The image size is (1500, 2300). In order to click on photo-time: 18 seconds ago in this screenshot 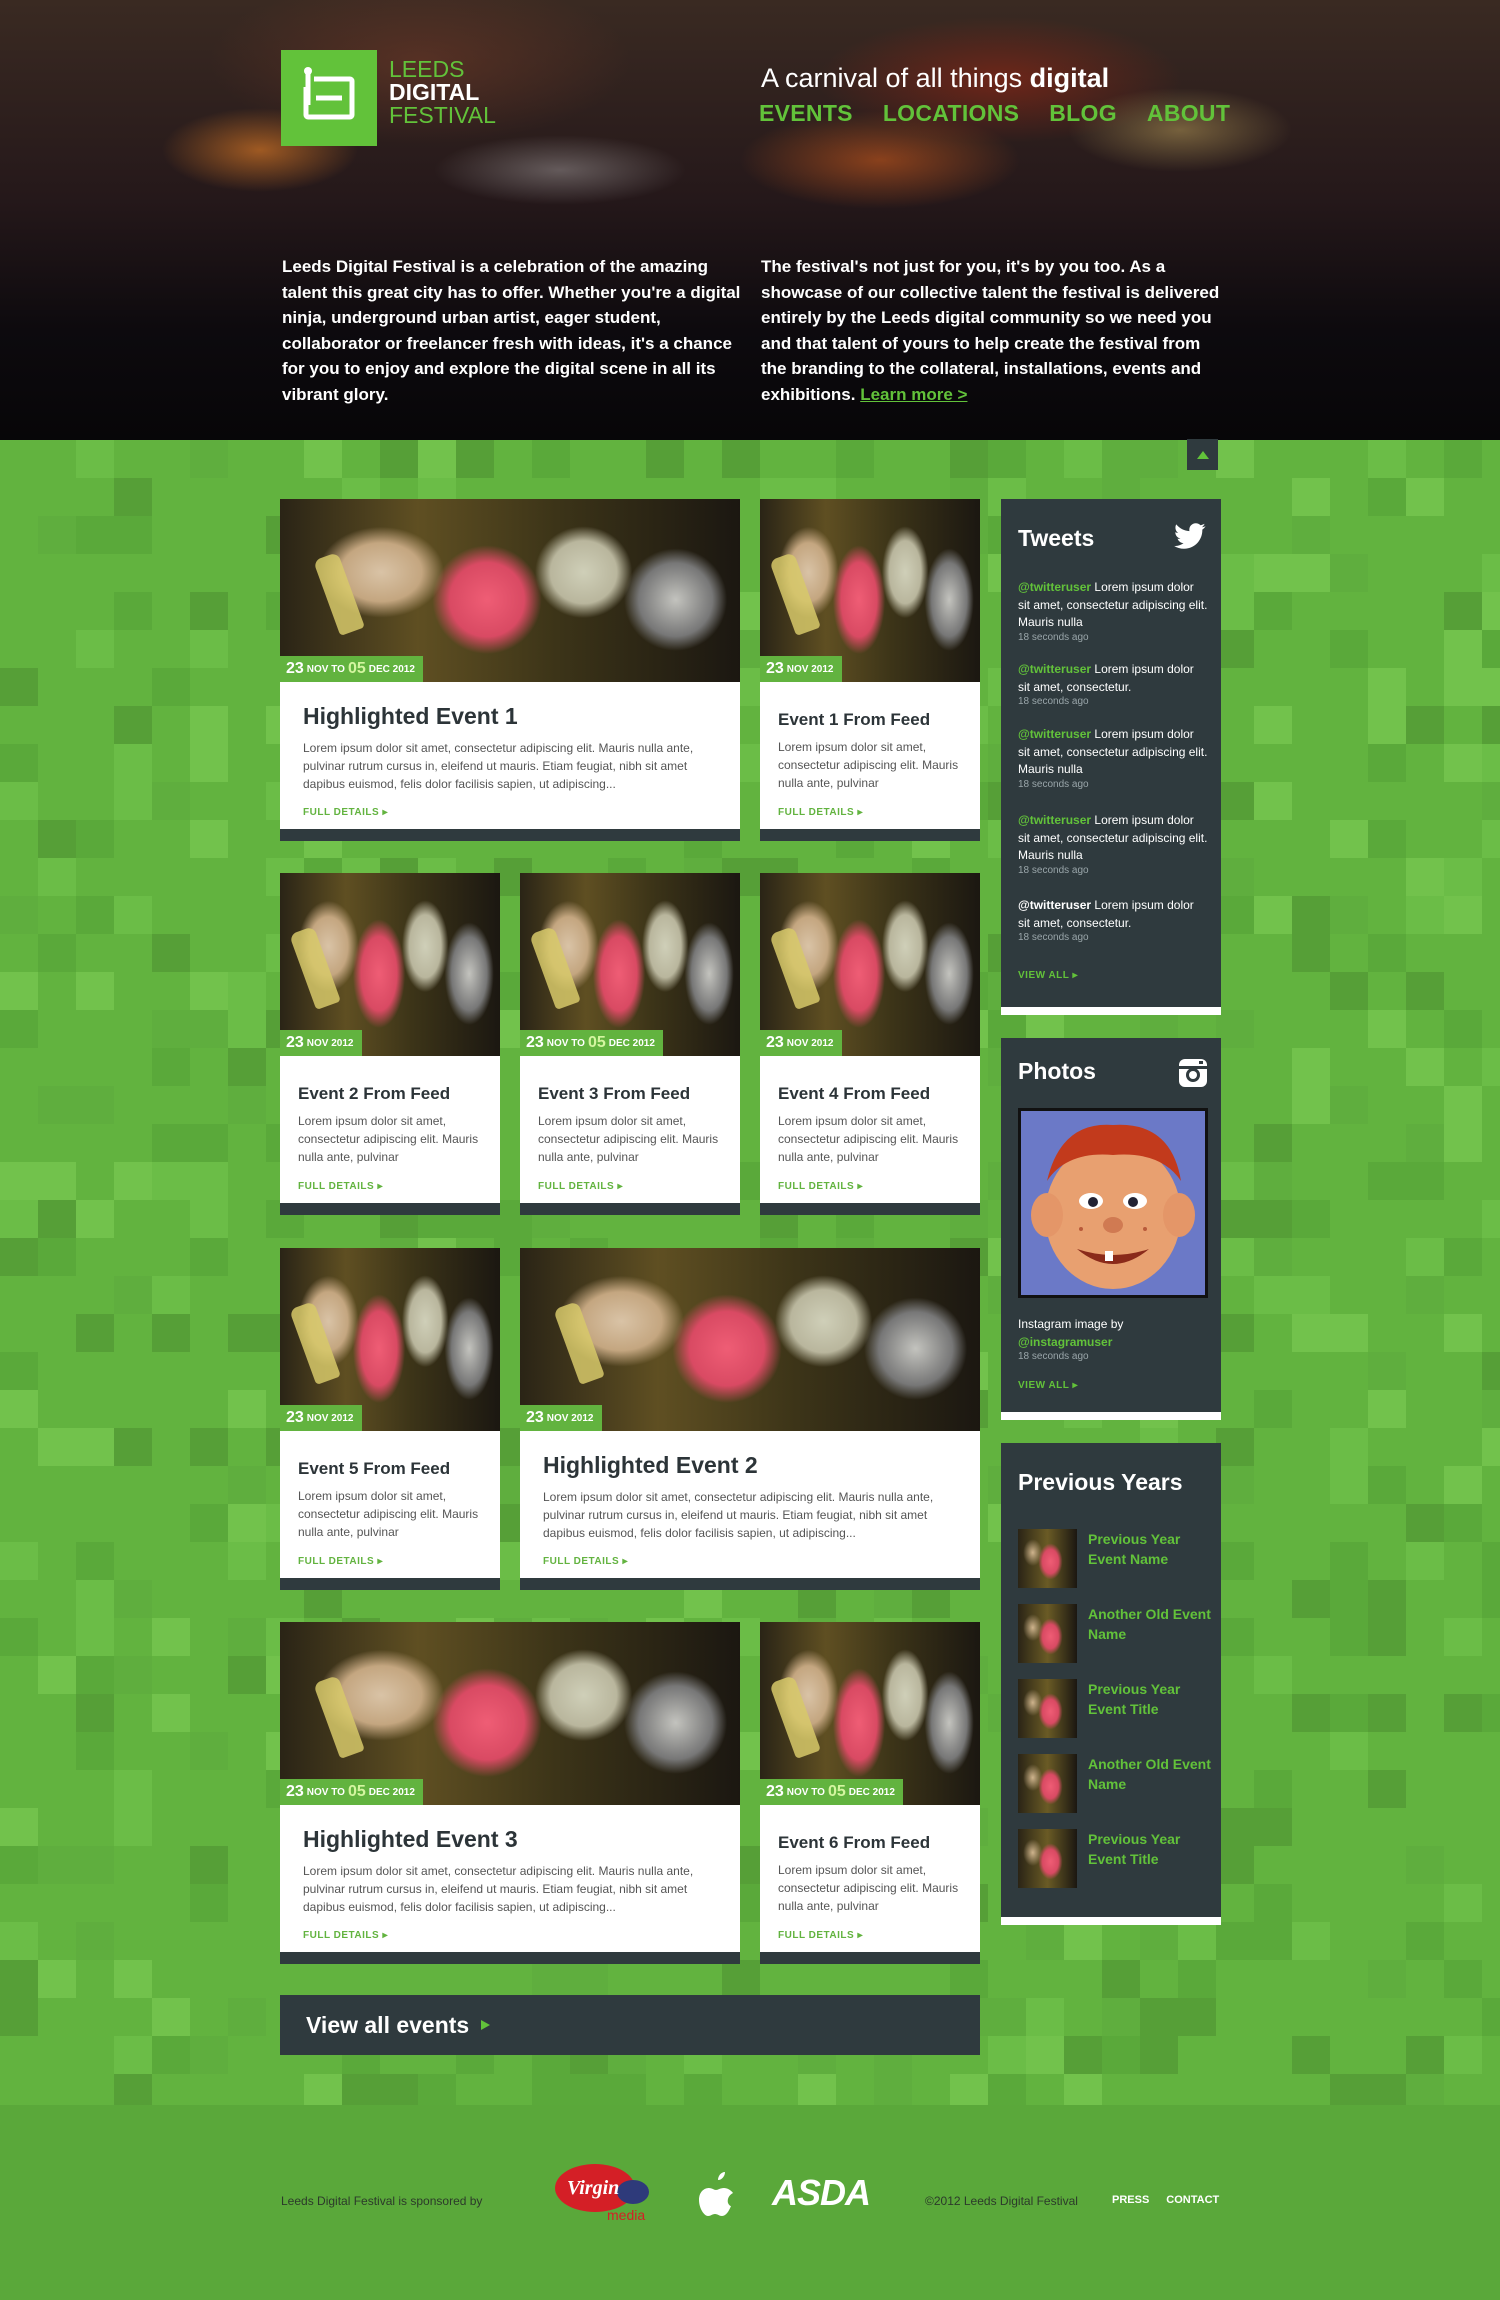, I will do `click(1053, 1356)`.